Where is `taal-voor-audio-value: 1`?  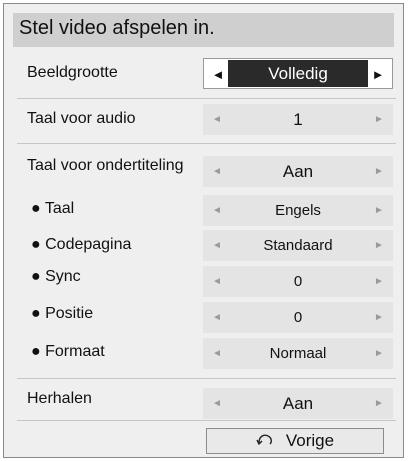
taal-voor-audio-value: 1 is located at coordinates (298, 119).